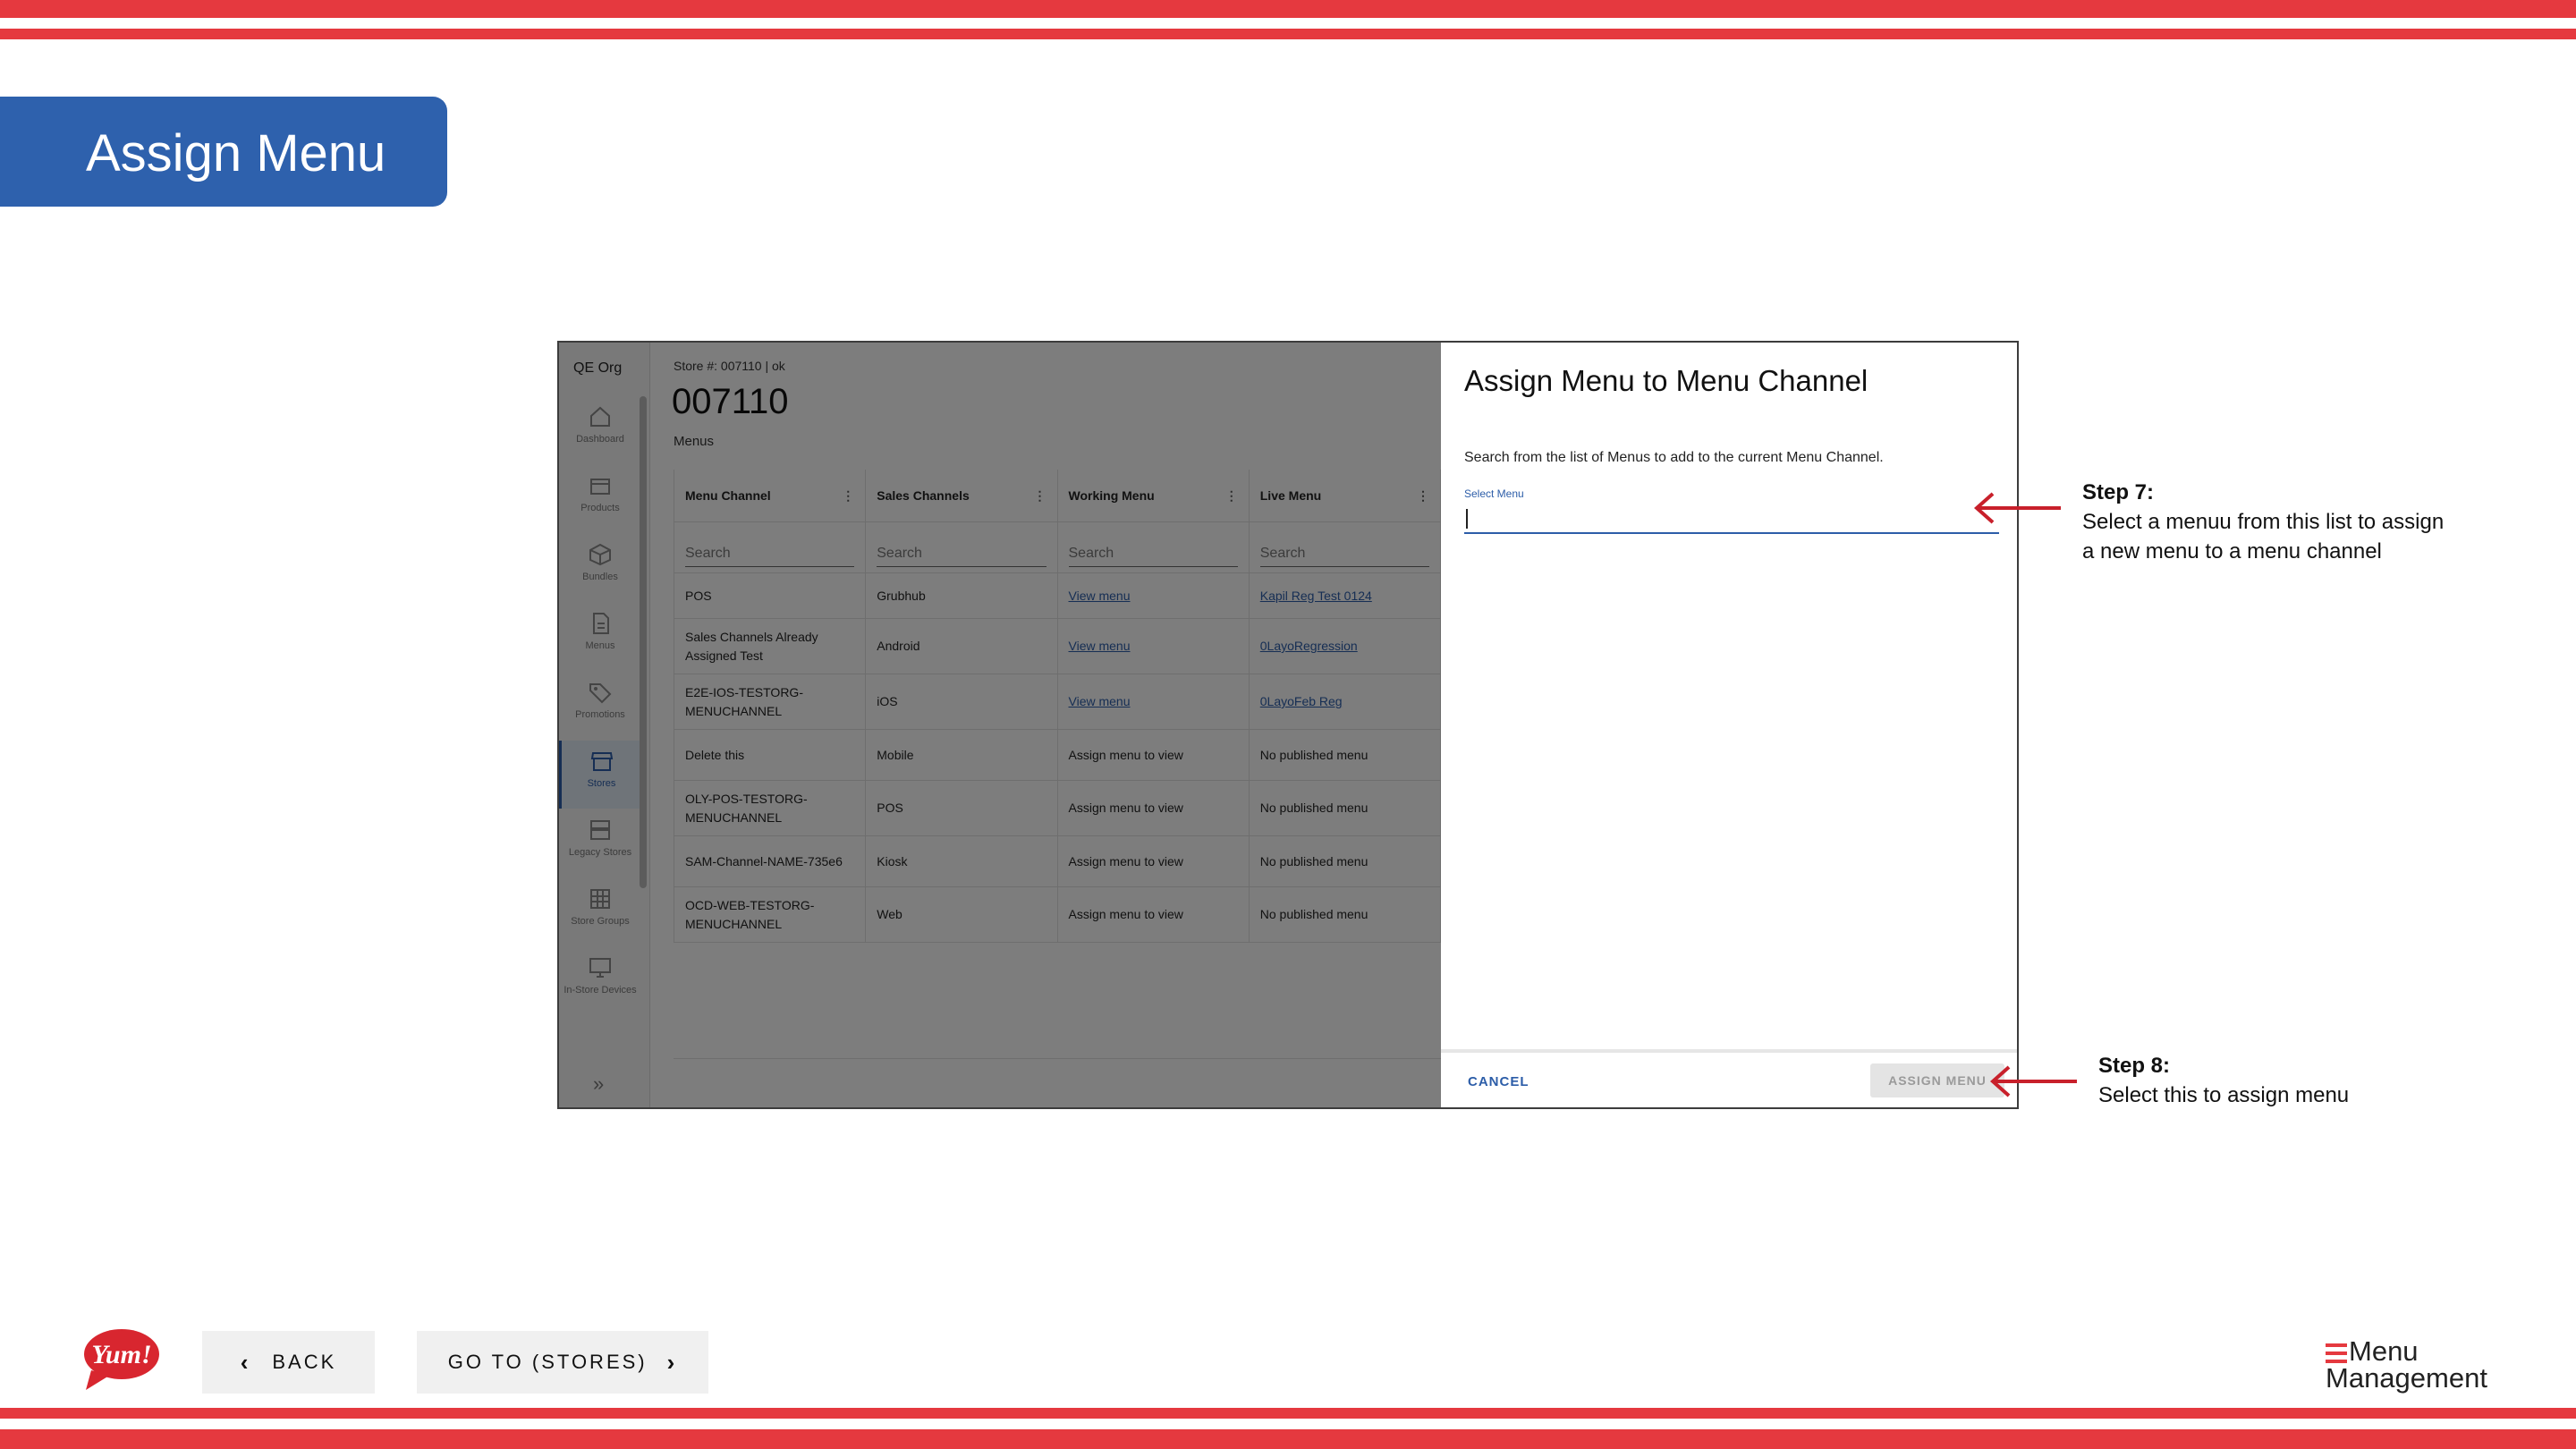  I want to click on go-to-label: GO TO (STORES), so click(547, 1362).